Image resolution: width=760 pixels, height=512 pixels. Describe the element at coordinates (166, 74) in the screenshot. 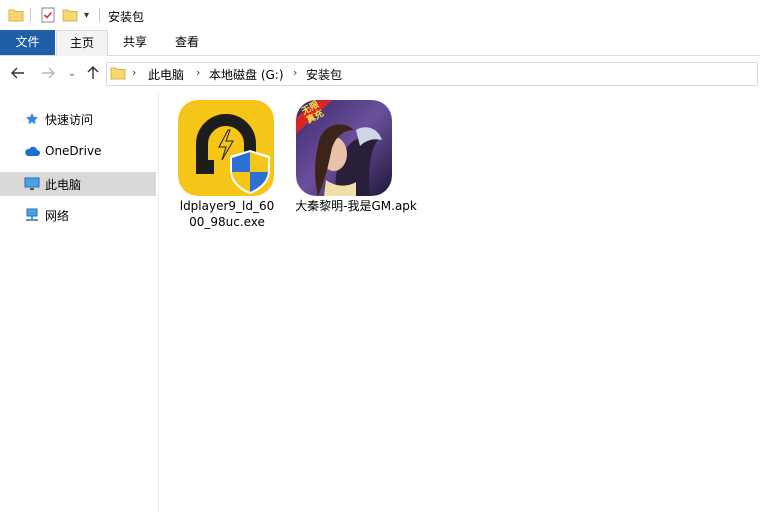

I see `breadcrumb-this-pc: 此电脑` at that location.